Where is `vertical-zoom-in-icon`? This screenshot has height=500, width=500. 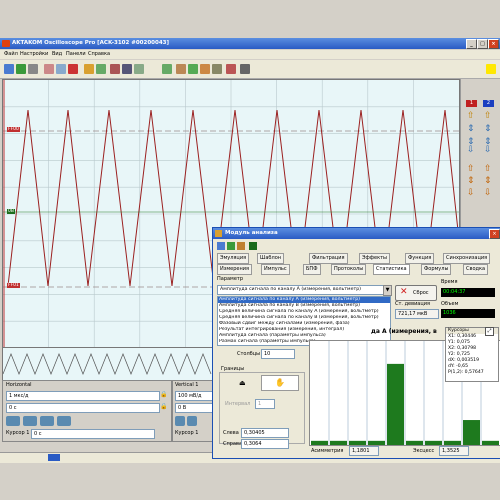 vertical-zoom-in-icon is located at coordinates (180, 421).